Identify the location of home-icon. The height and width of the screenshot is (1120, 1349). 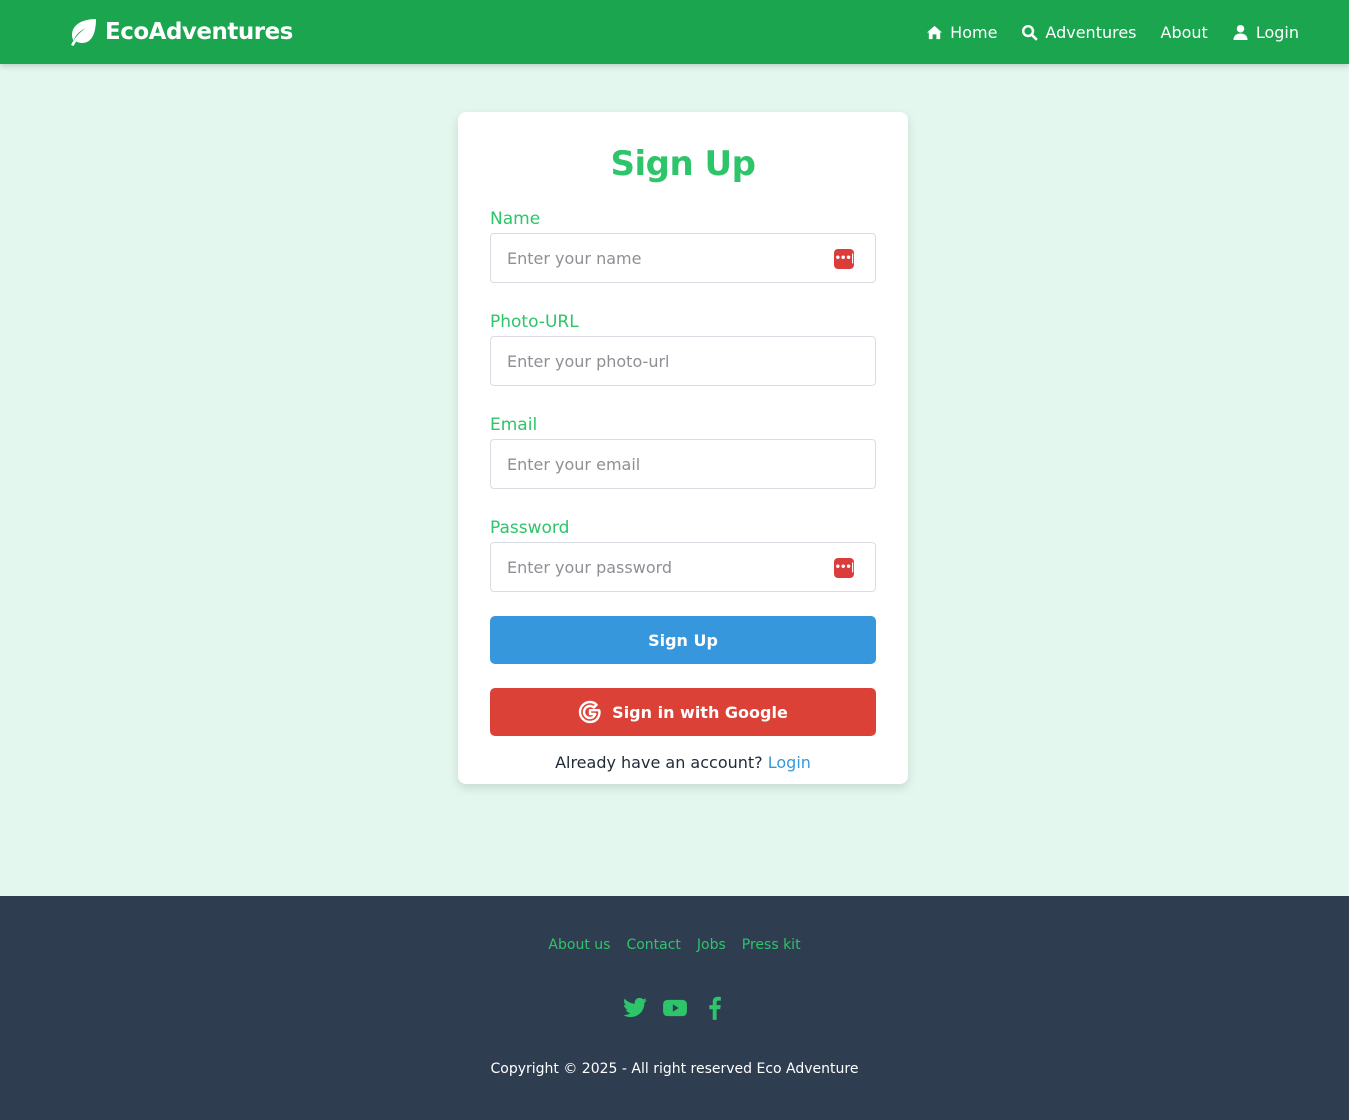
(934, 32).